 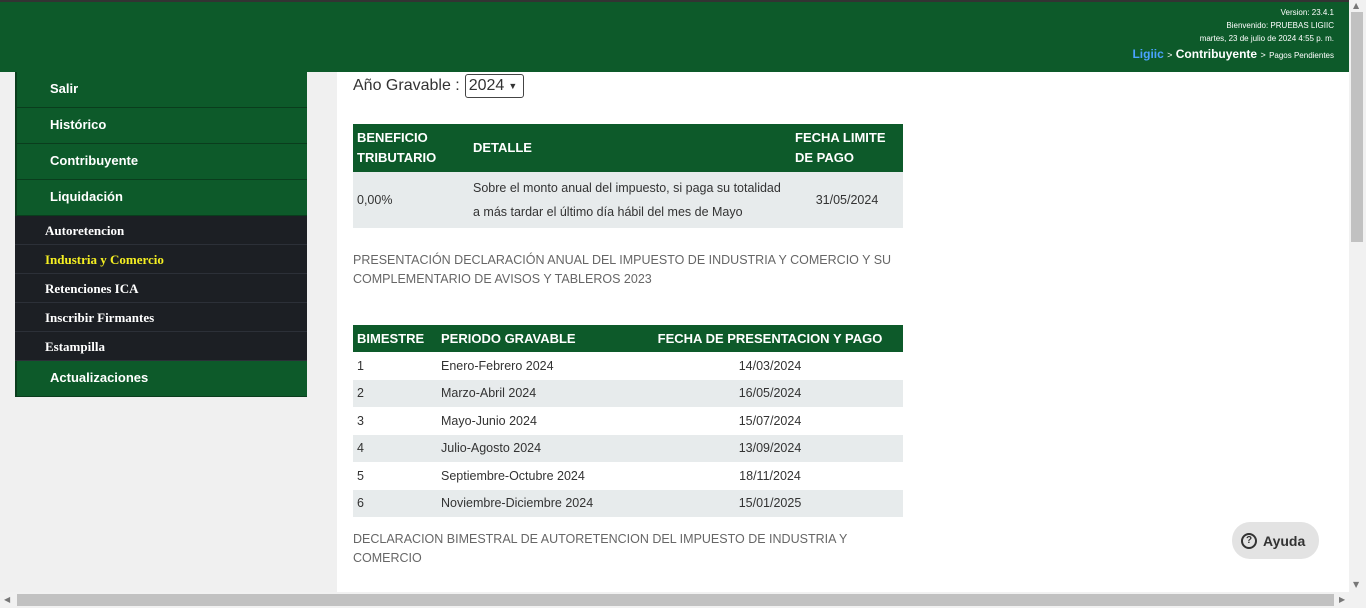 What do you see at coordinates (1147, 54) in the screenshot?
I see `breadcrumb-ligiic: Ligiic` at bounding box center [1147, 54].